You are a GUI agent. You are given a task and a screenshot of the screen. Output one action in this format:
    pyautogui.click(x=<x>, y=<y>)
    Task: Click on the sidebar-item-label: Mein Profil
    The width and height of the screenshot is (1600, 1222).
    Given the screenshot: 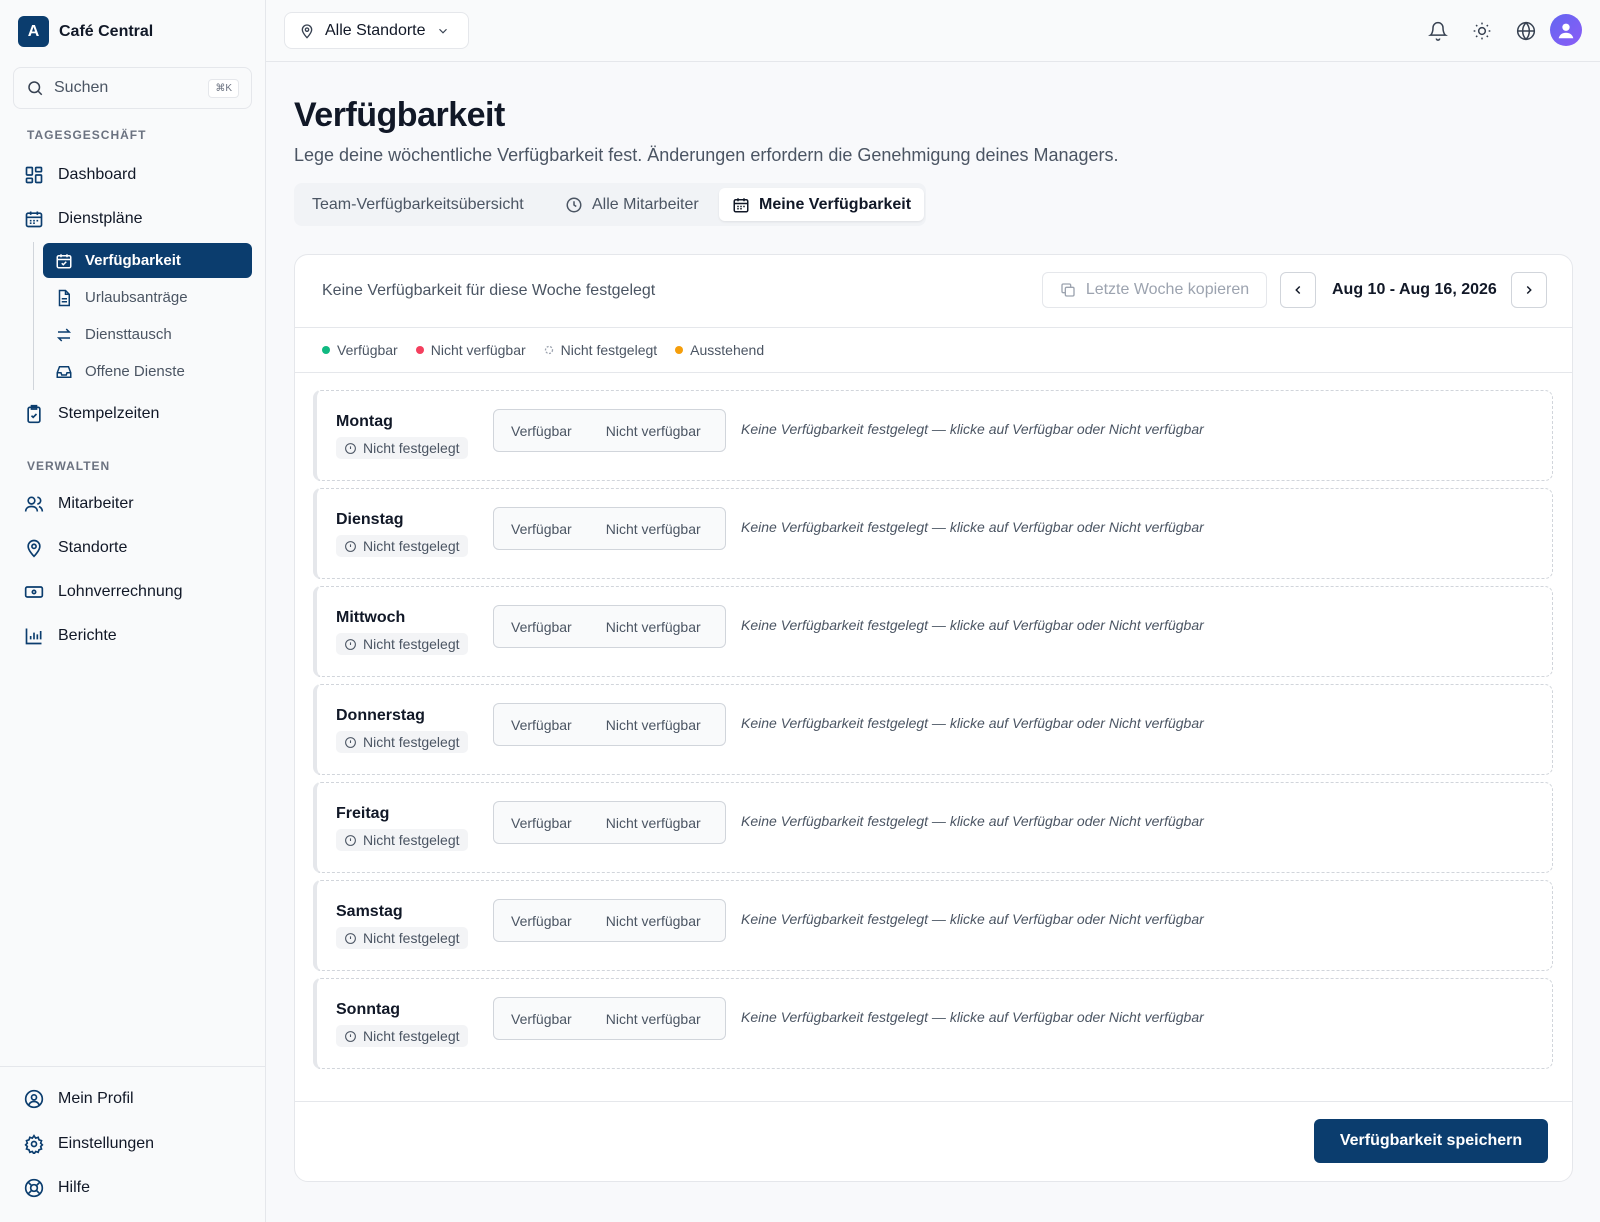 What is the action you would take?
    pyautogui.click(x=96, y=1098)
    